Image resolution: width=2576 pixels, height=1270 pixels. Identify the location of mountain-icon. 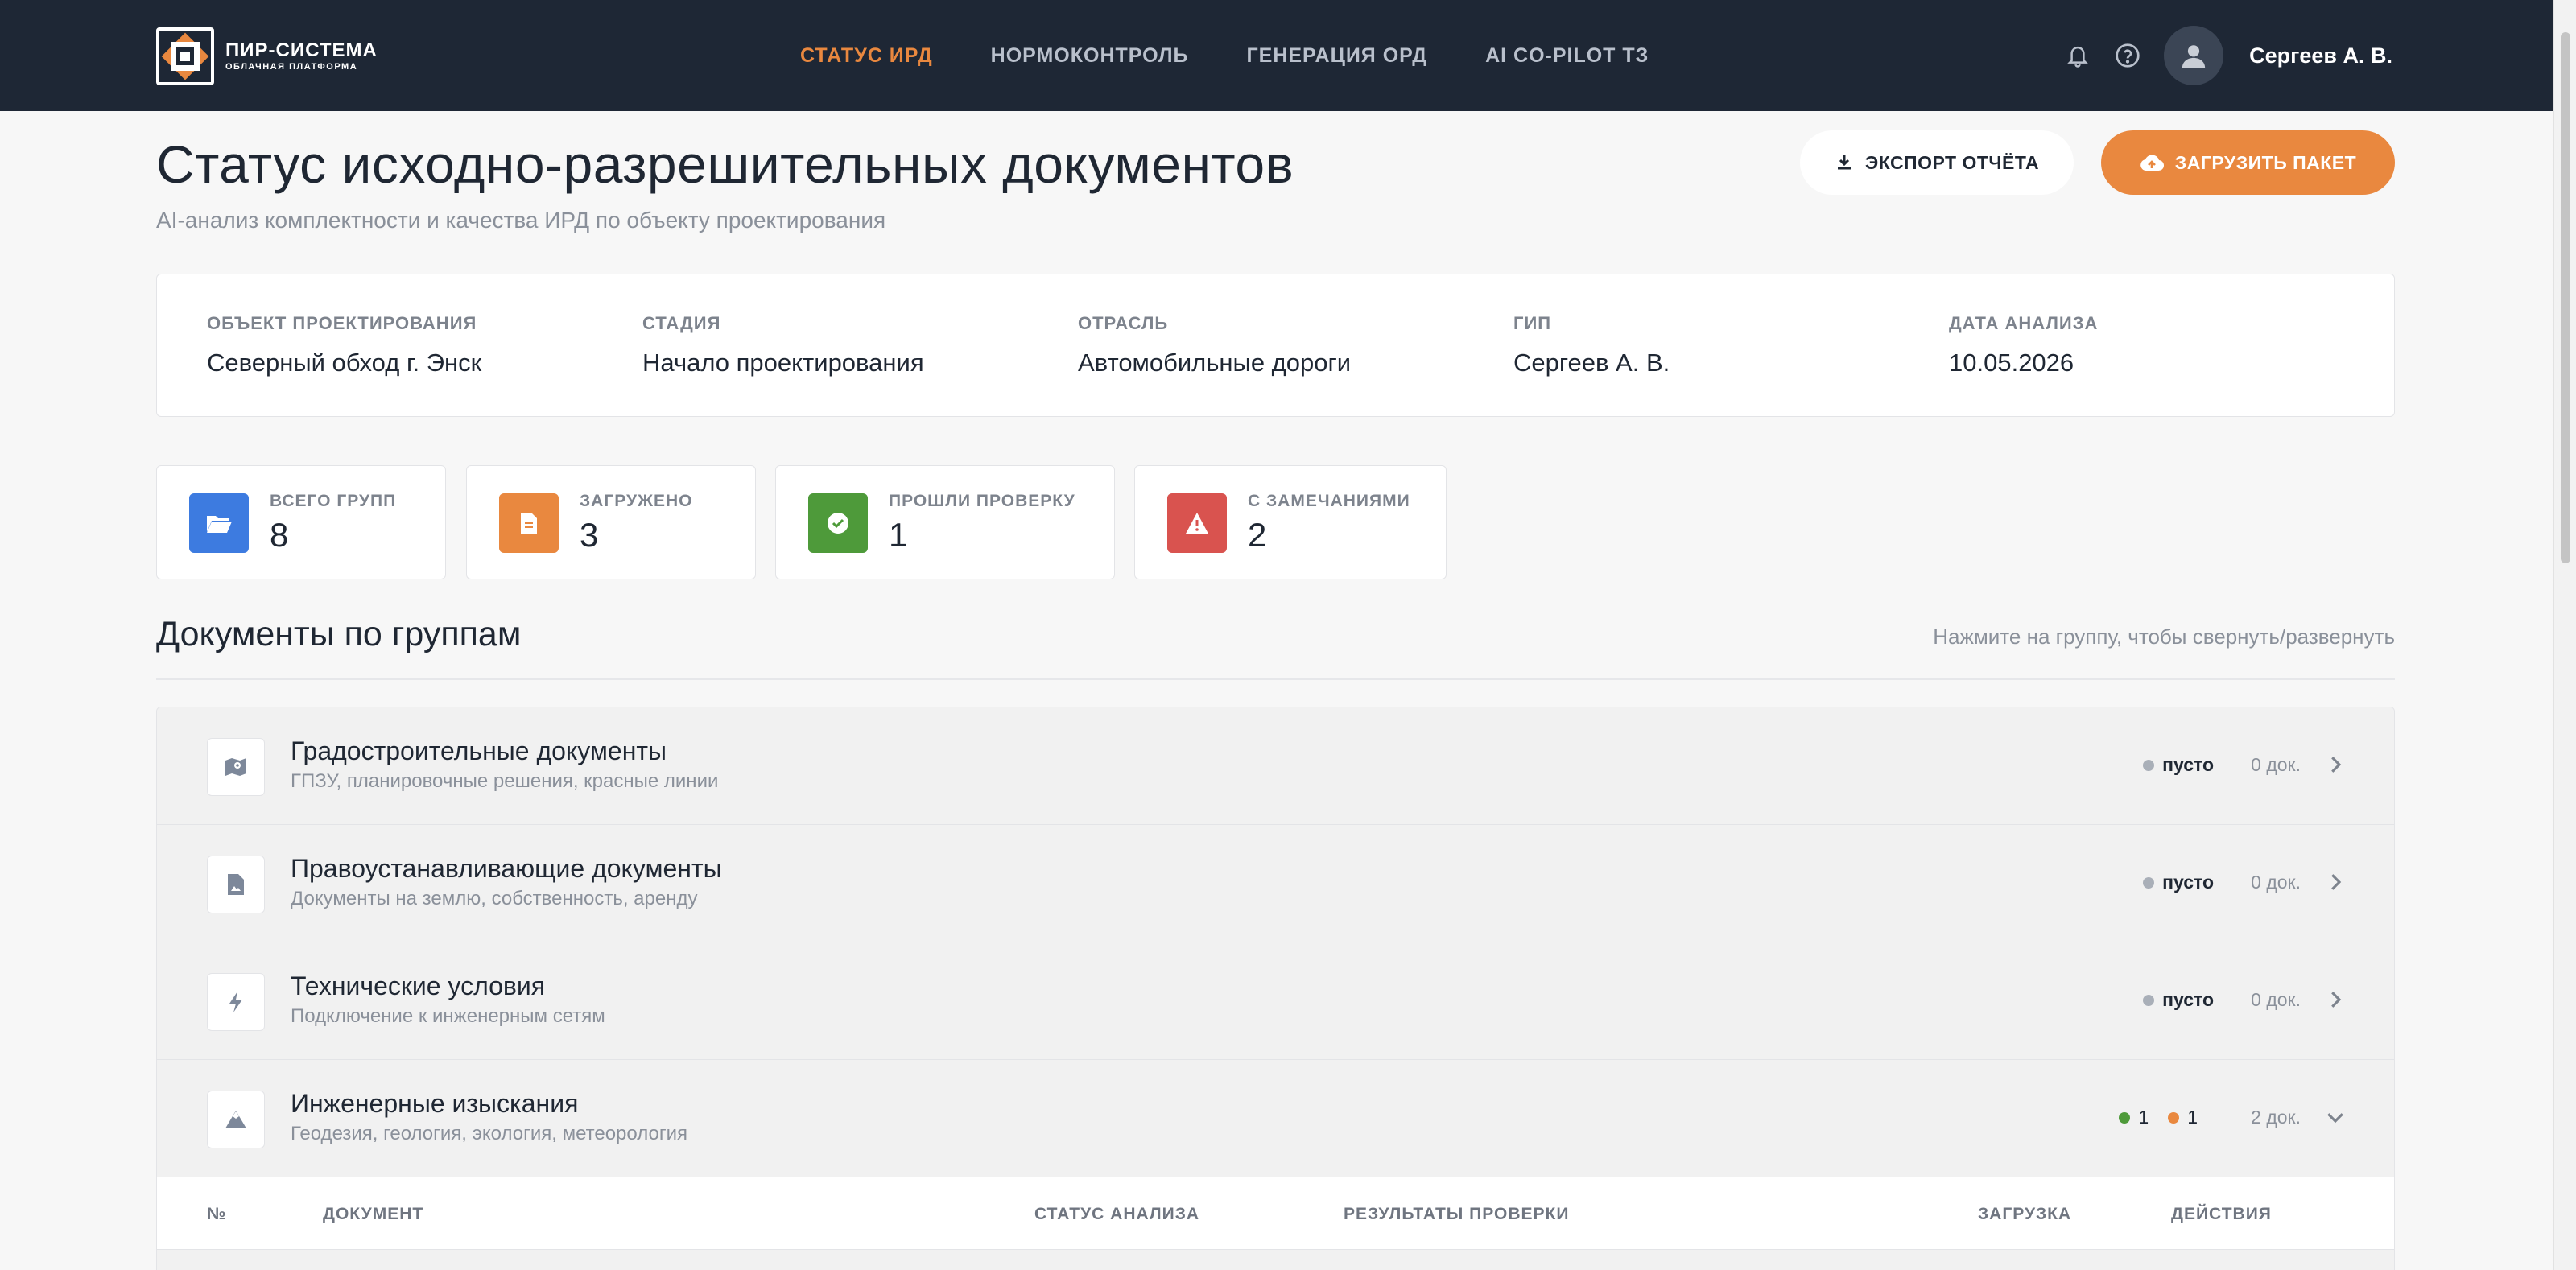
(236, 1119).